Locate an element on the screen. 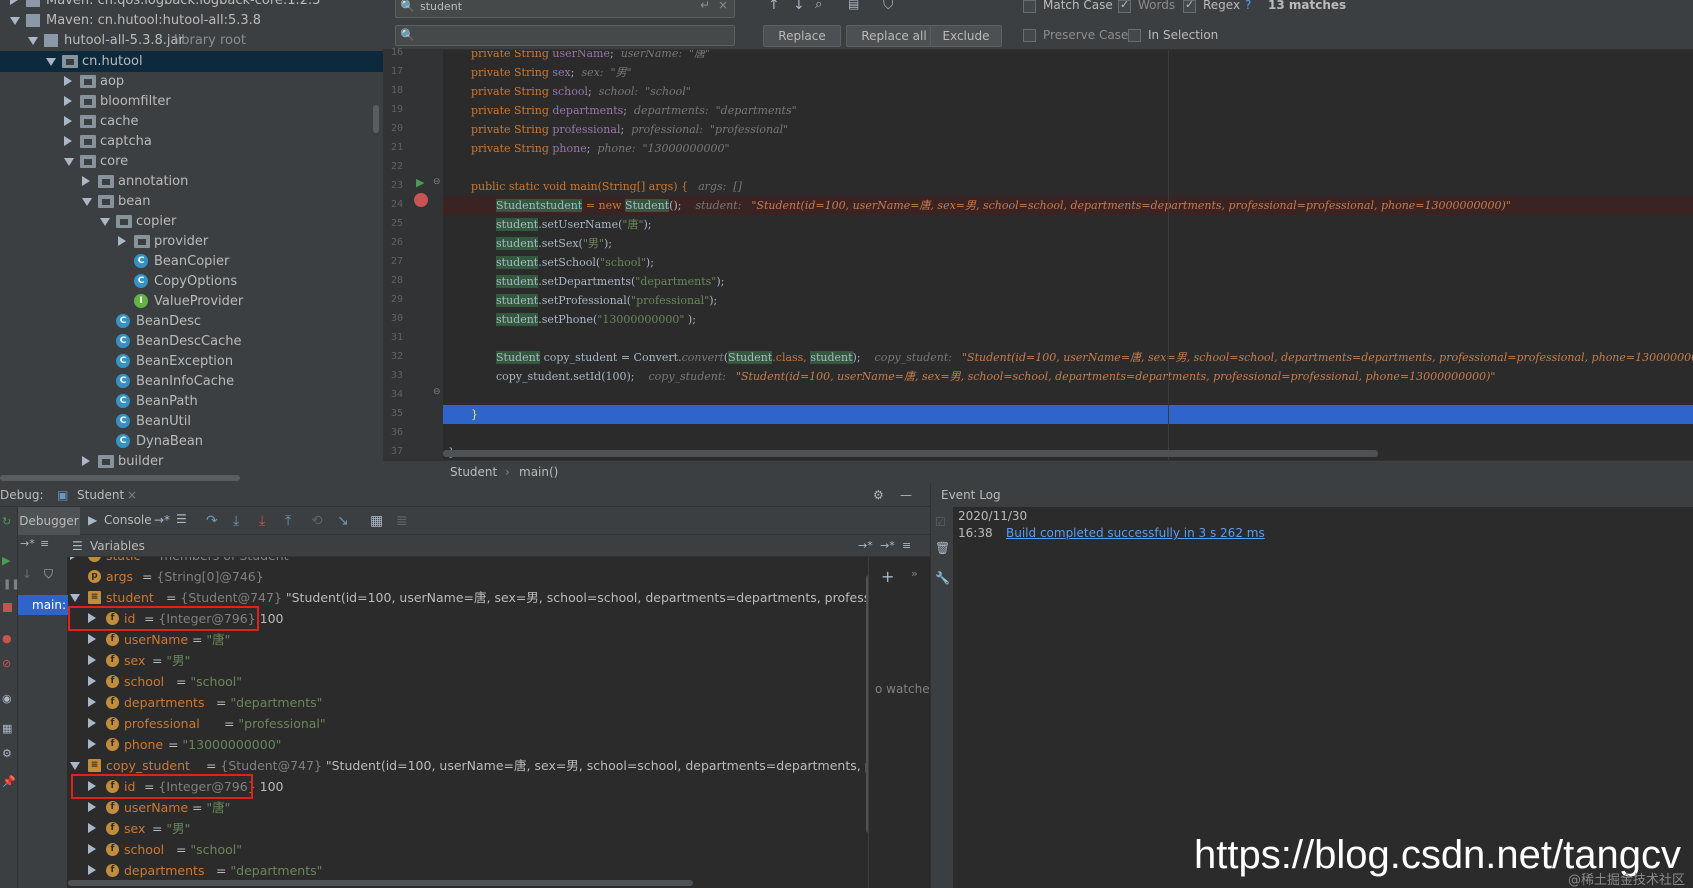 This screenshot has width=1693, height=888. in-selection-checkbox is located at coordinates (1134, 35).